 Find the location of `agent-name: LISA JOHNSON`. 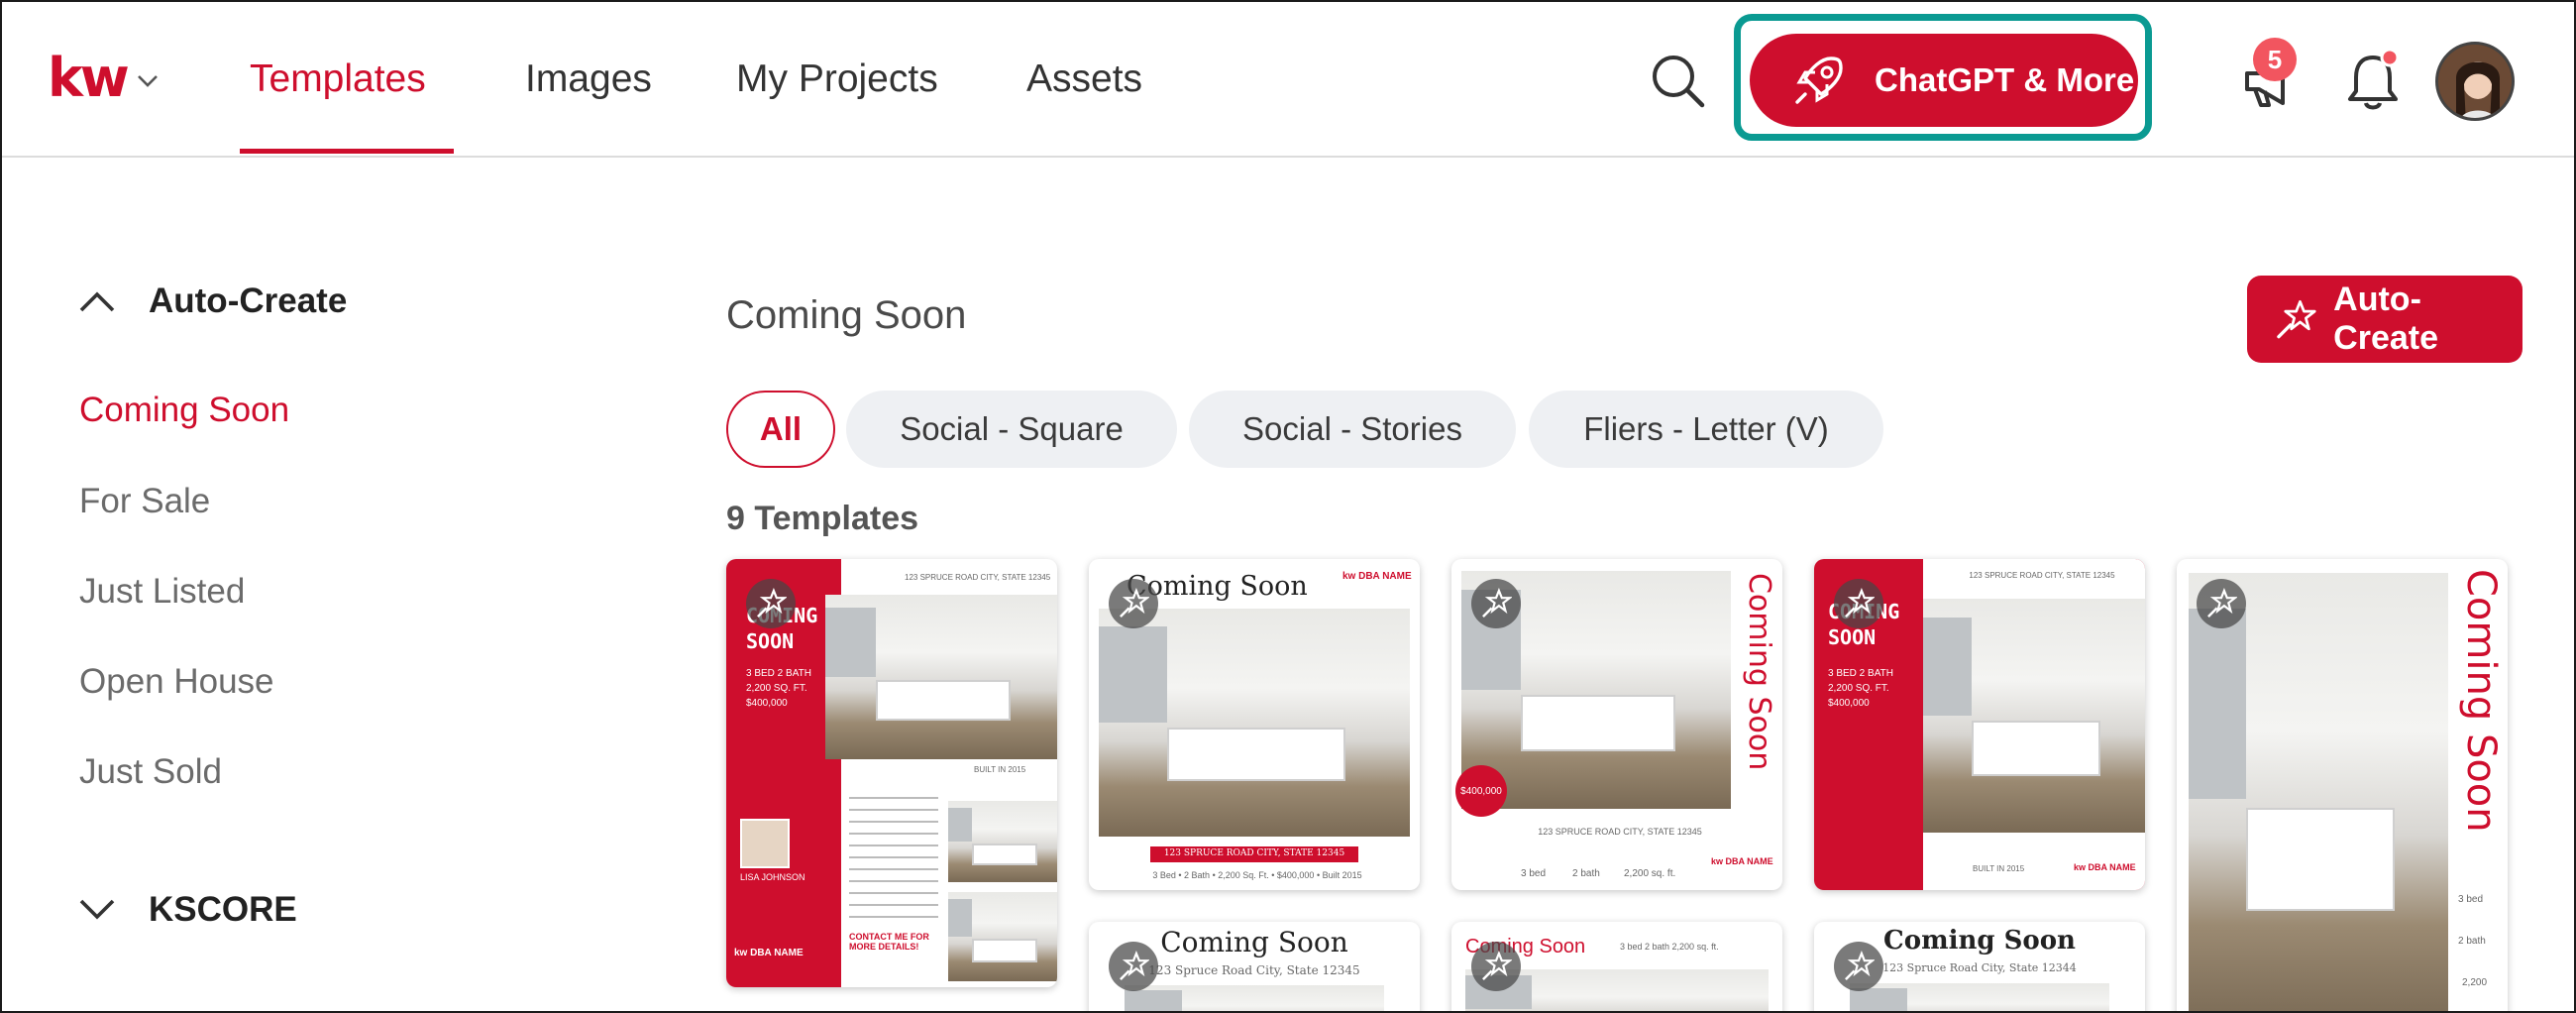

agent-name: LISA JOHNSON is located at coordinates (772, 877).